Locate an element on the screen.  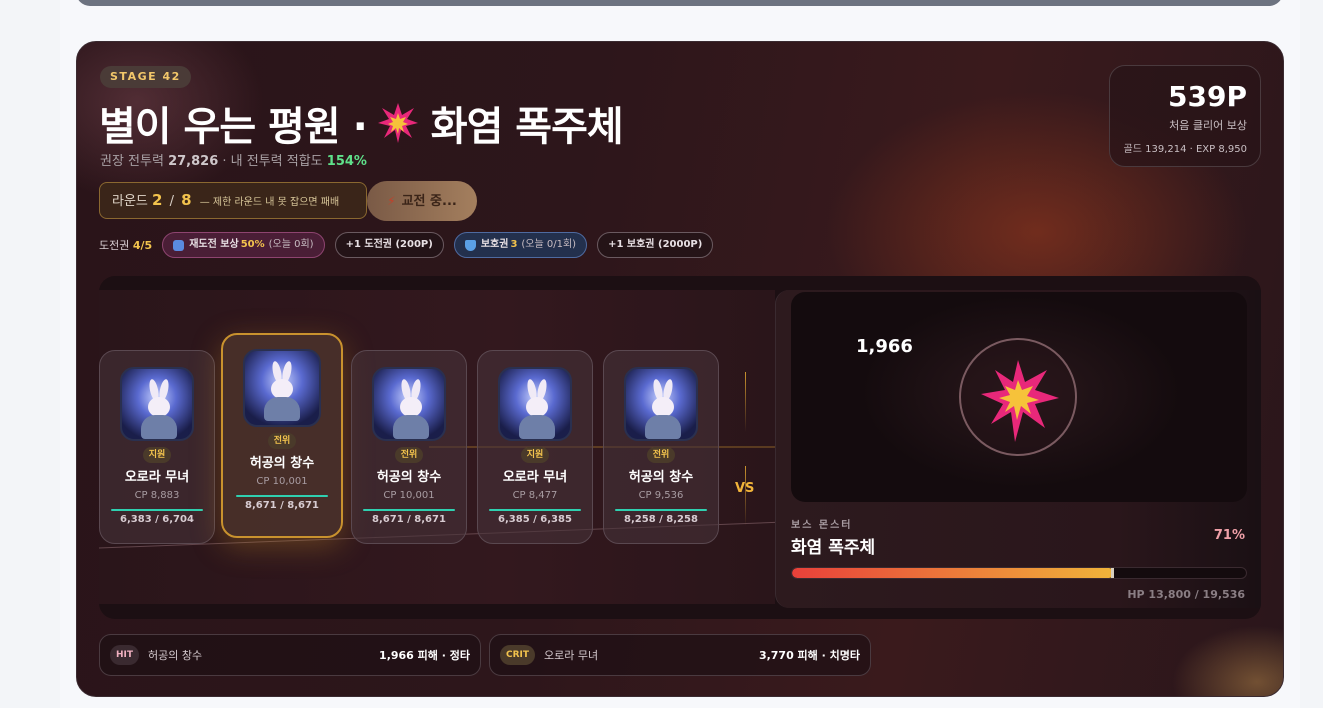
hero-hp: 8,258 / 8,258 is located at coordinates (661, 519).